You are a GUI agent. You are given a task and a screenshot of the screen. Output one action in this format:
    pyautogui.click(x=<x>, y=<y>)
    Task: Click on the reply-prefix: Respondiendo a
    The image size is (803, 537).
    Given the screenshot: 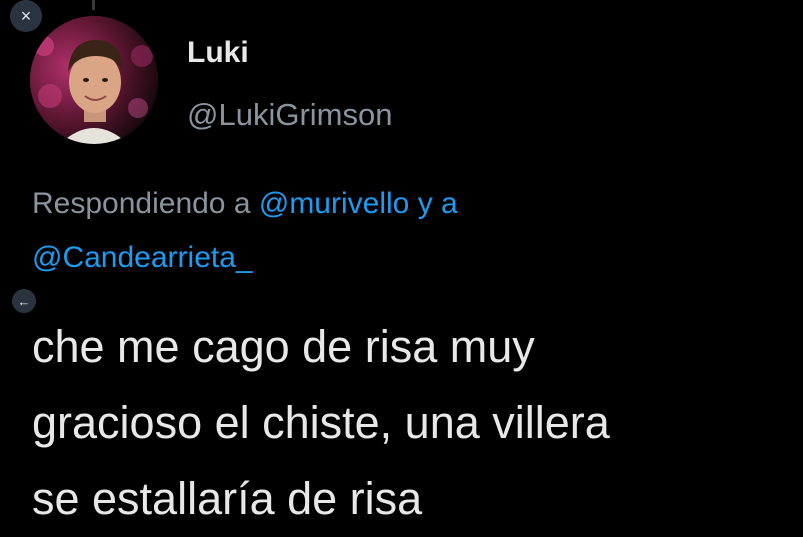 What is the action you would take?
    pyautogui.click(x=141, y=203)
    